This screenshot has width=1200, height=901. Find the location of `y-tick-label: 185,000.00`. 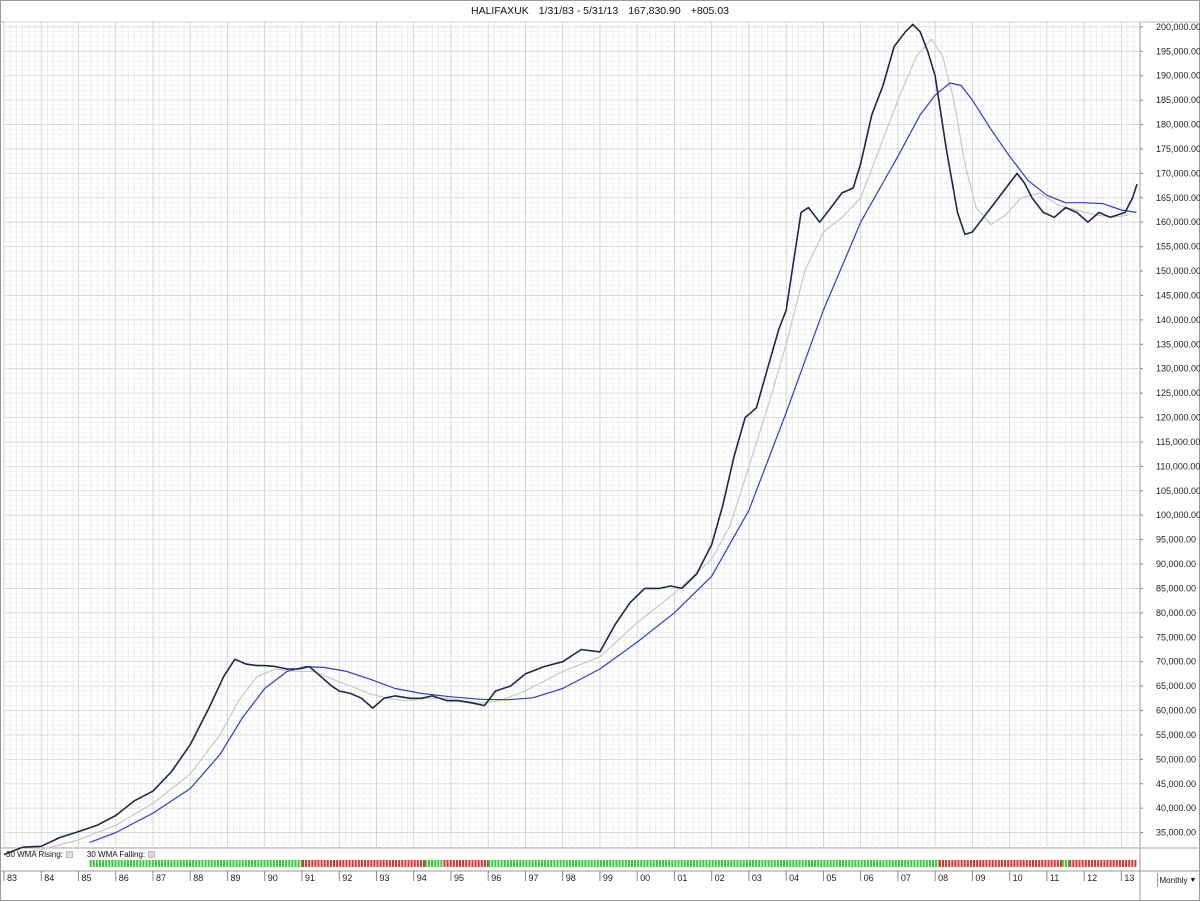

y-tick-label: 185,000.00 is located at coordinates (1178, 100).